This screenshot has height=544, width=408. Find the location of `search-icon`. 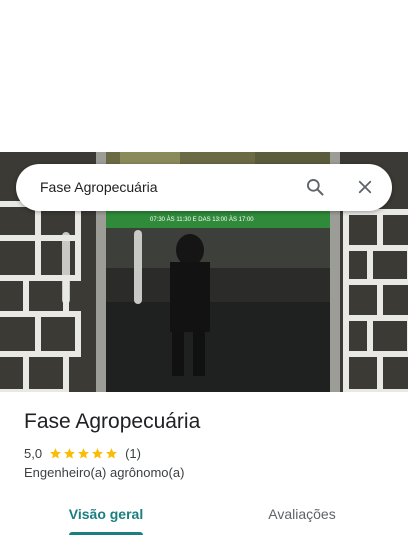

search-icon is located at coordinates (315, 187).